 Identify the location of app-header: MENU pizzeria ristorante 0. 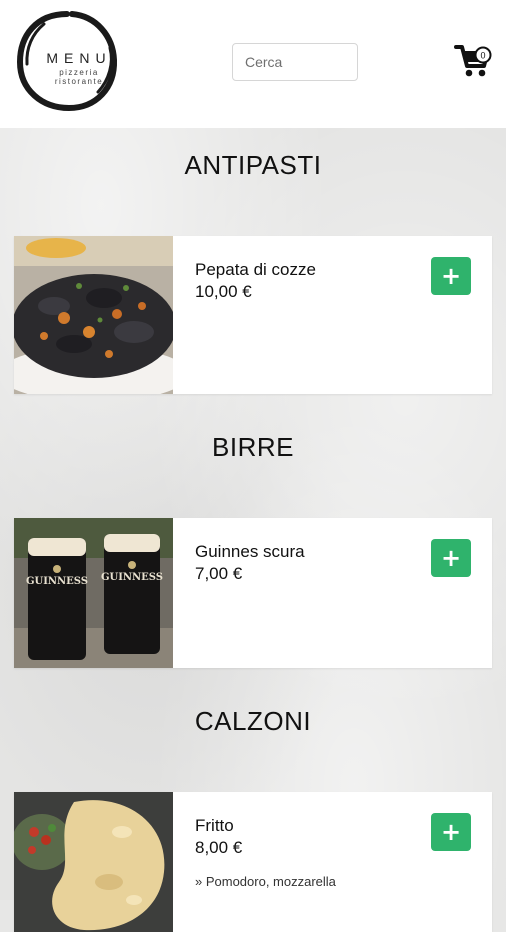
(253, 64).